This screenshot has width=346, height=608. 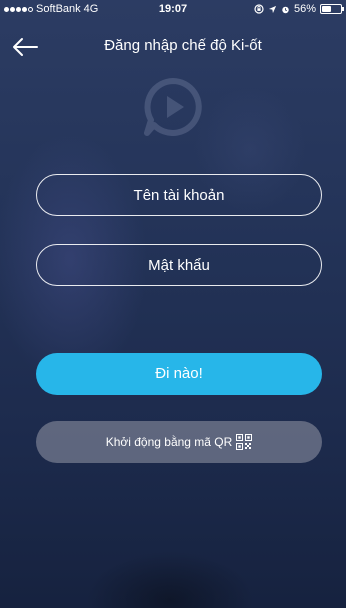 I want to click on status-right: 56%, so click(x=299, y=9).